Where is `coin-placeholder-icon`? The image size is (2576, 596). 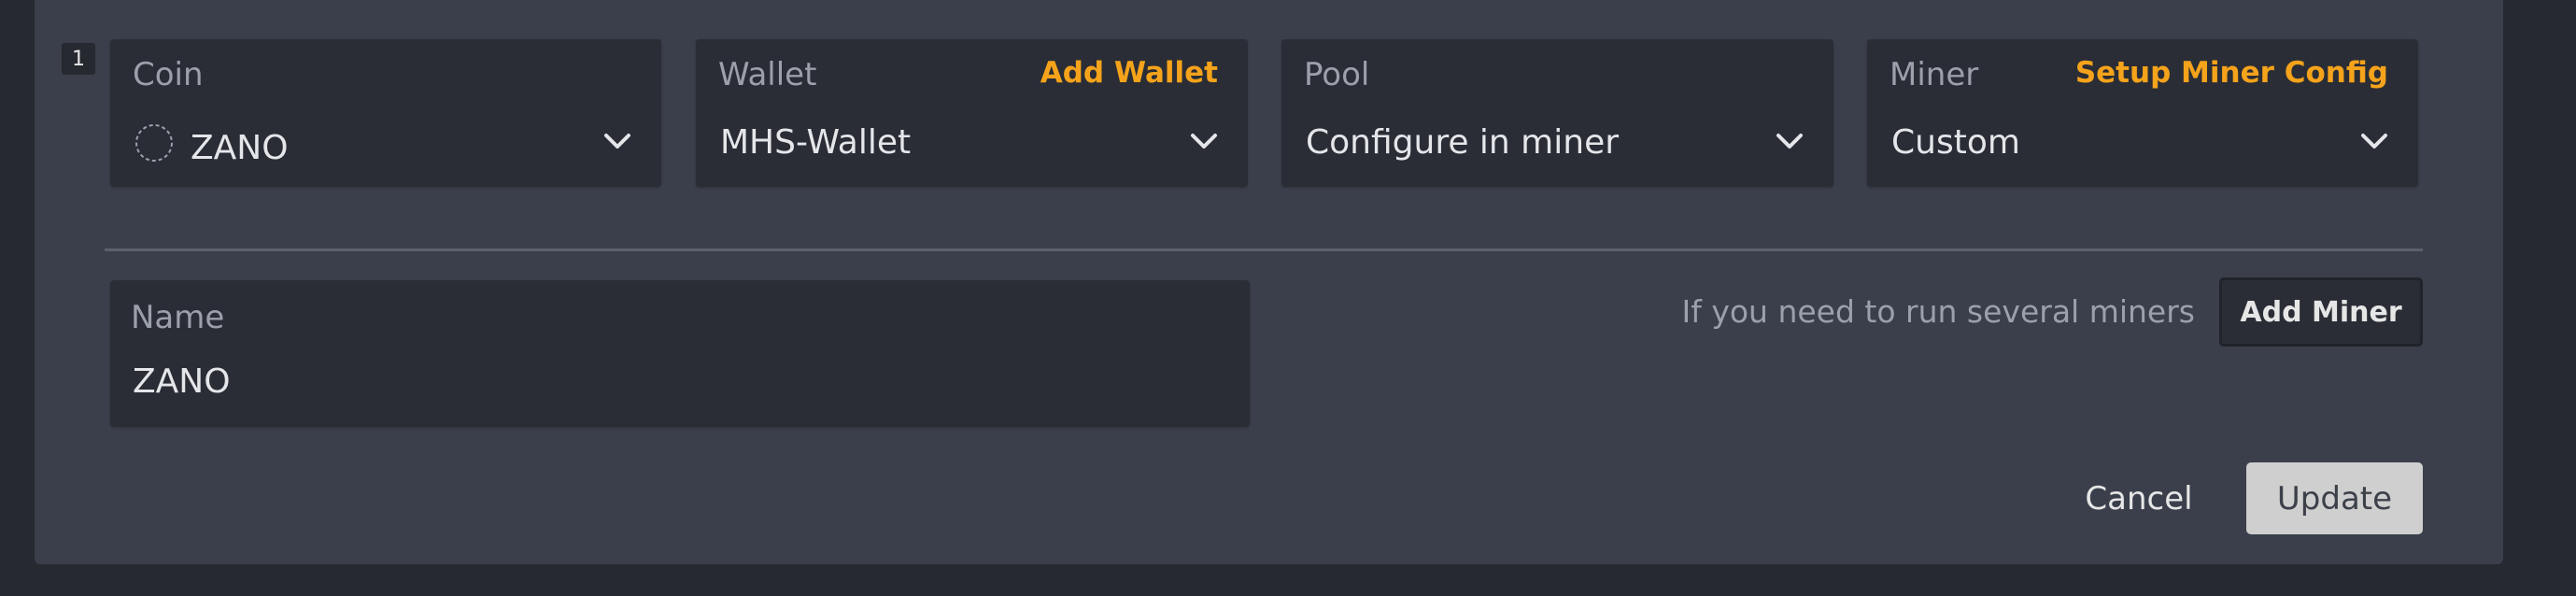
coin-placeholder-icon is located at coordinates (154, 143).